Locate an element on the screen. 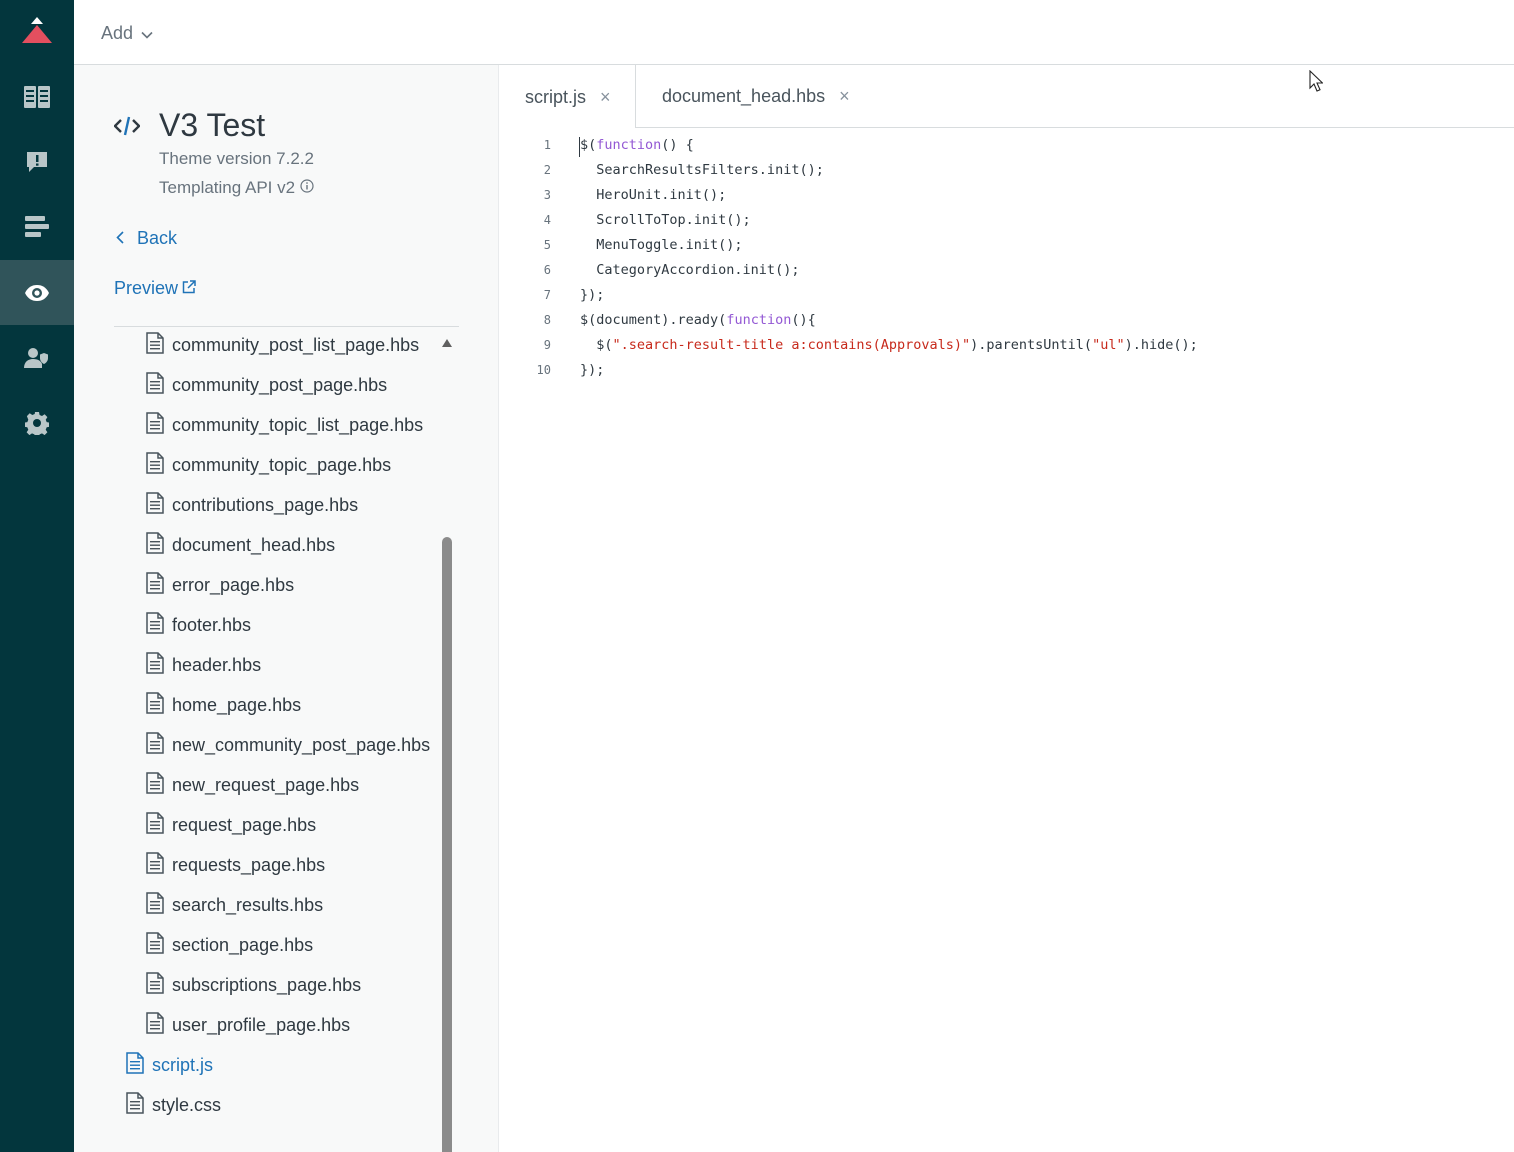  nav-user-permissions is located at coordinates (37, 357).